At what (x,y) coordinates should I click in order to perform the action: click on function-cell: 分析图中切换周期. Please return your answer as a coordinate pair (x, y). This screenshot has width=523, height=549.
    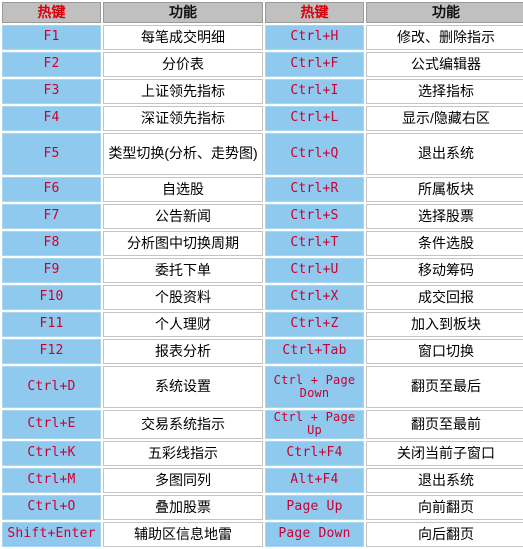
    Looking at the image, I should click on (183, 243).